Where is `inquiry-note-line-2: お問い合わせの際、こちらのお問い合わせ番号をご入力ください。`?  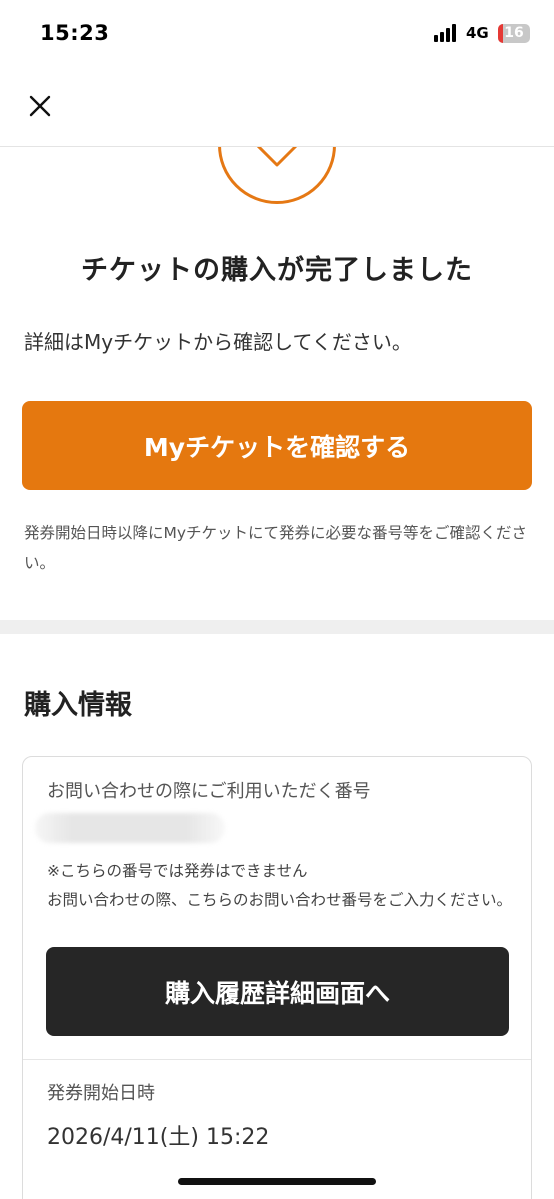
inquiry-note-line-2: お問い合わせの際、こちらのお問い合わせ番号をご入力ください。 is located at coordinates (280, 900).